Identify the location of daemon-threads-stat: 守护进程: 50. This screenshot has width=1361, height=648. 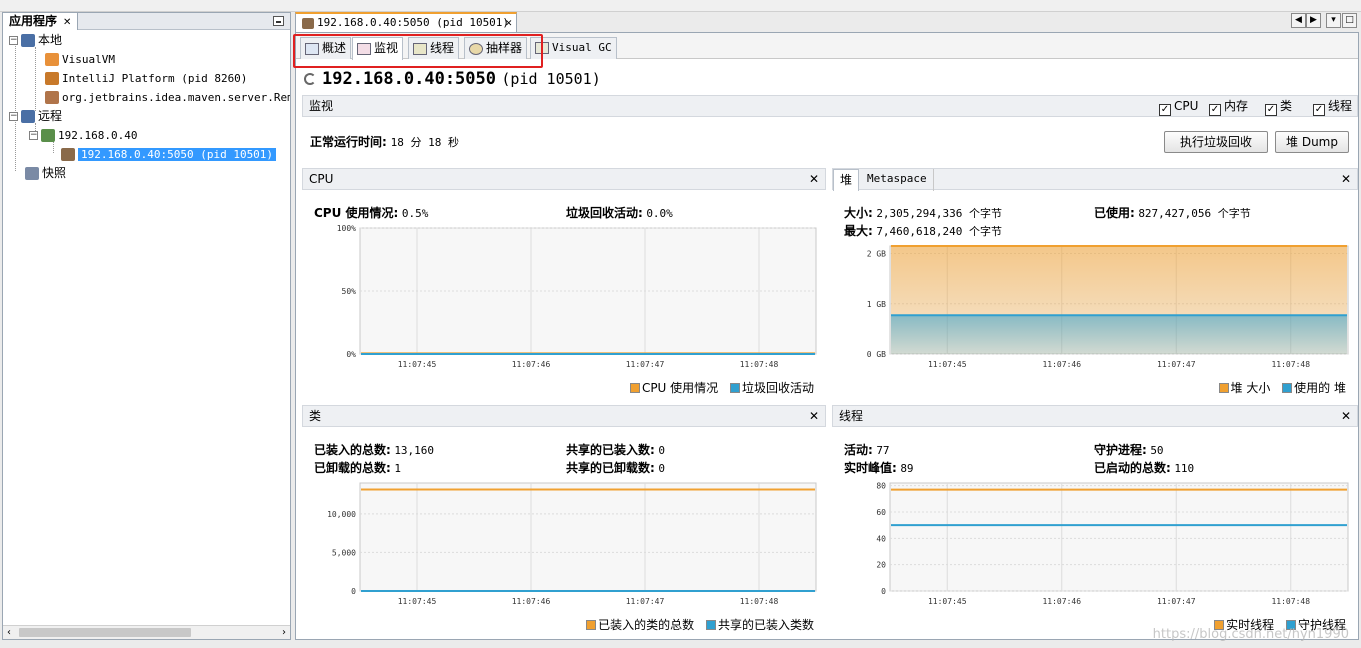
(1129, 450).